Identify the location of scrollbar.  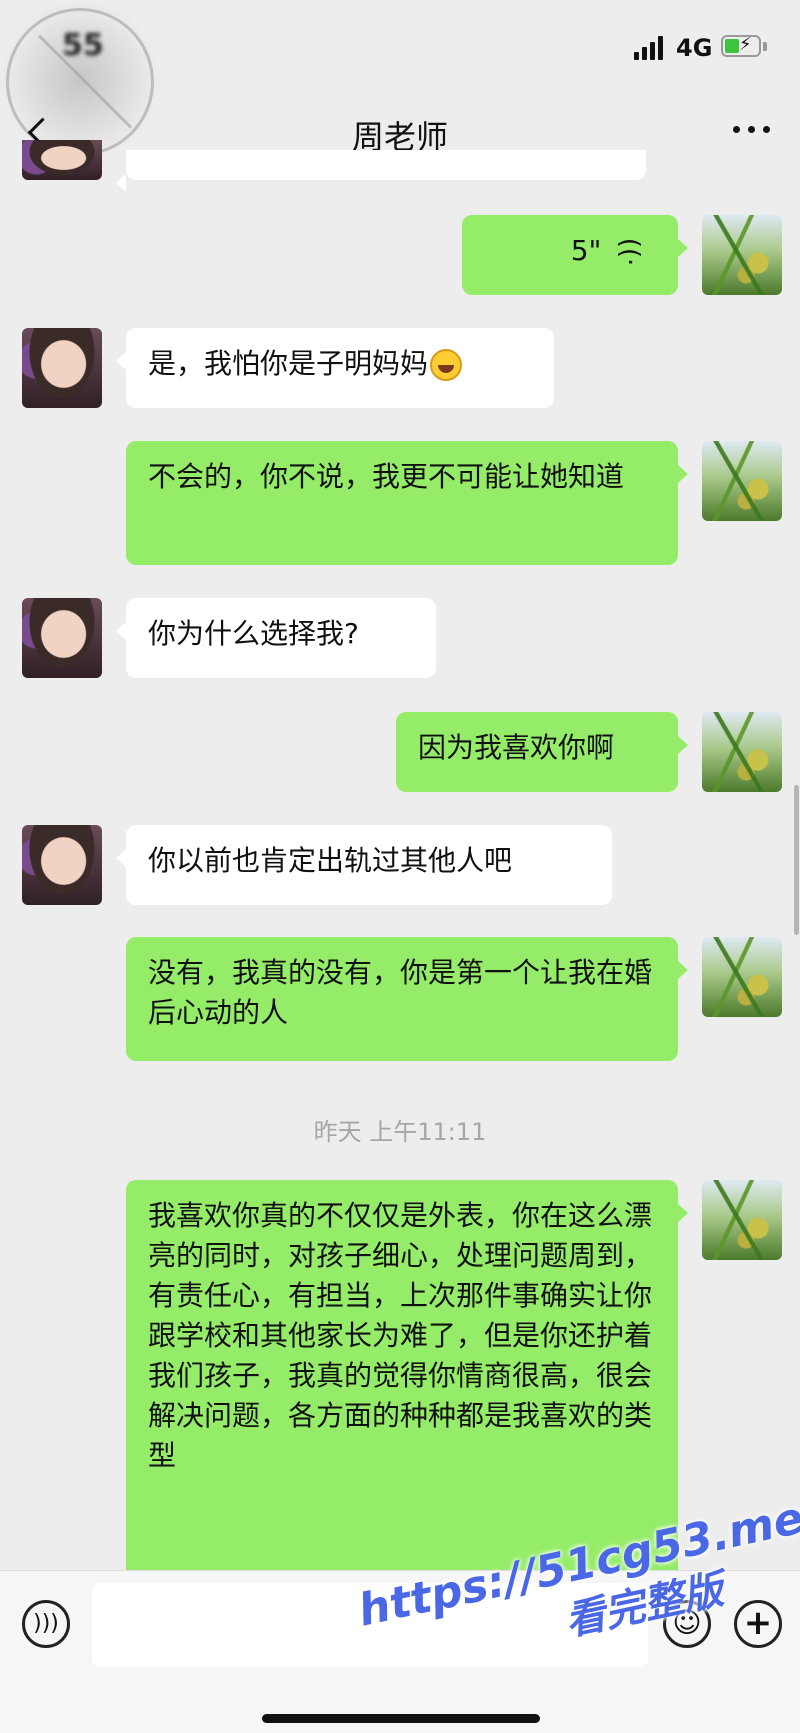
(796, 860).